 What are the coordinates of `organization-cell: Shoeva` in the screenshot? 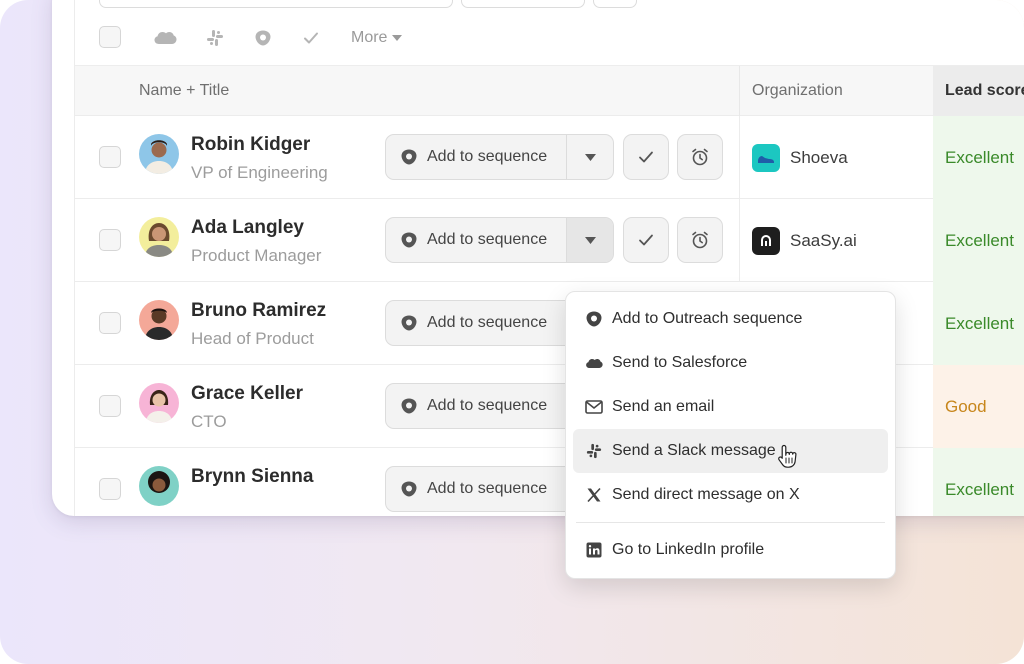 It's located at (836, 157).